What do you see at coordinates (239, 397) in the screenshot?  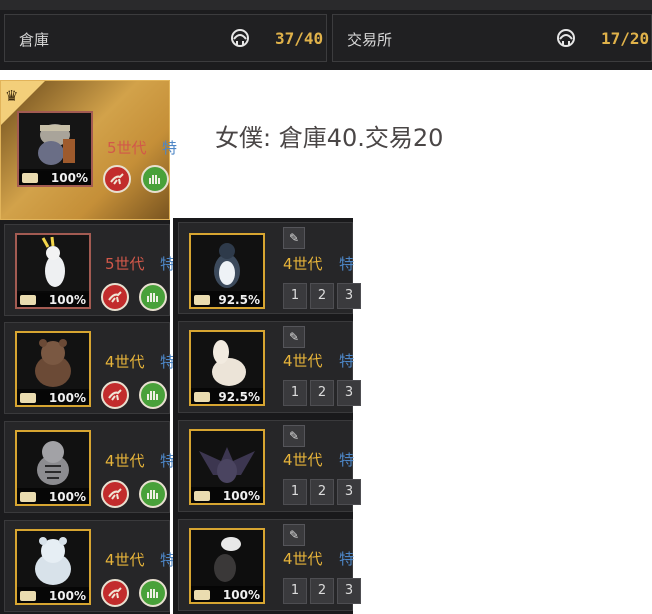 I see `satiety-value: 92.5%` at bounding box center [239, 397].